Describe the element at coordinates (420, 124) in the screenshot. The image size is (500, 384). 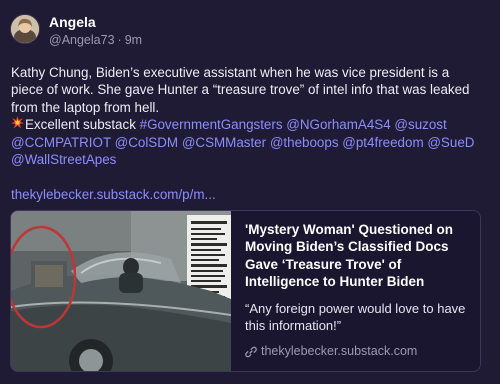
I see `mention-link: @suzost` at that location.